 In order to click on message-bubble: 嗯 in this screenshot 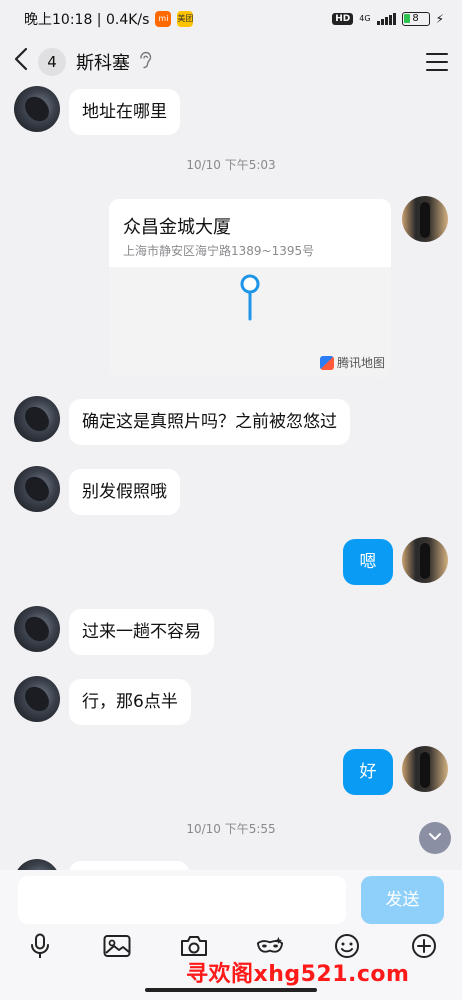, I will do `click(368, 562)`.